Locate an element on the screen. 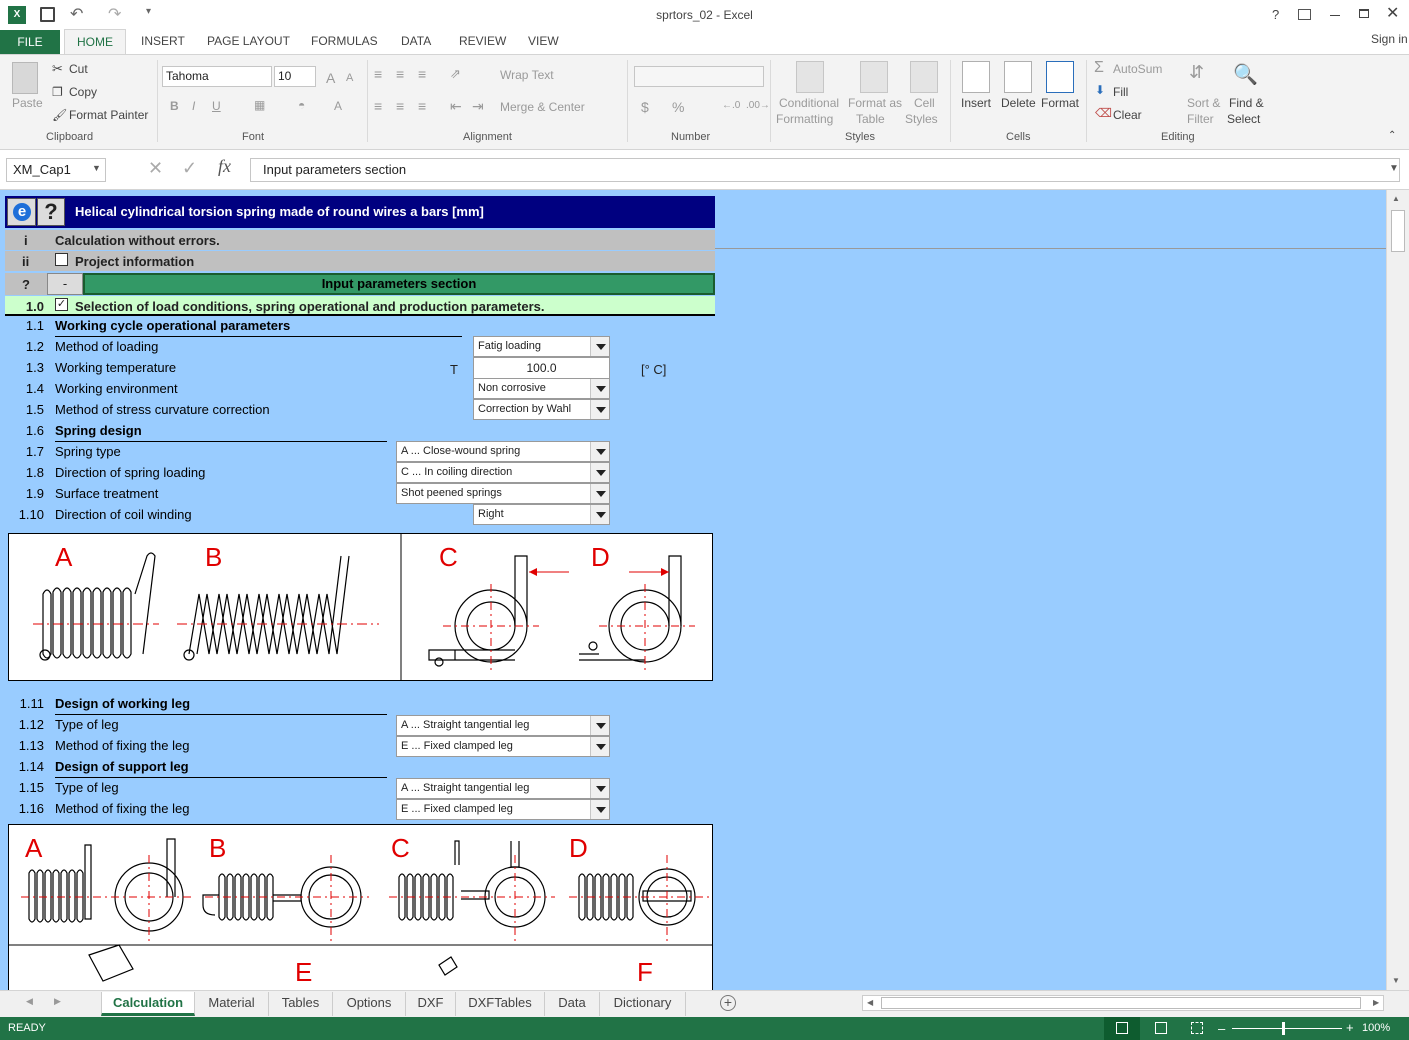 This screenshot has width=1409, height=1040. scroll-up-icon: ▲ is located at coordinates (1396, 198).